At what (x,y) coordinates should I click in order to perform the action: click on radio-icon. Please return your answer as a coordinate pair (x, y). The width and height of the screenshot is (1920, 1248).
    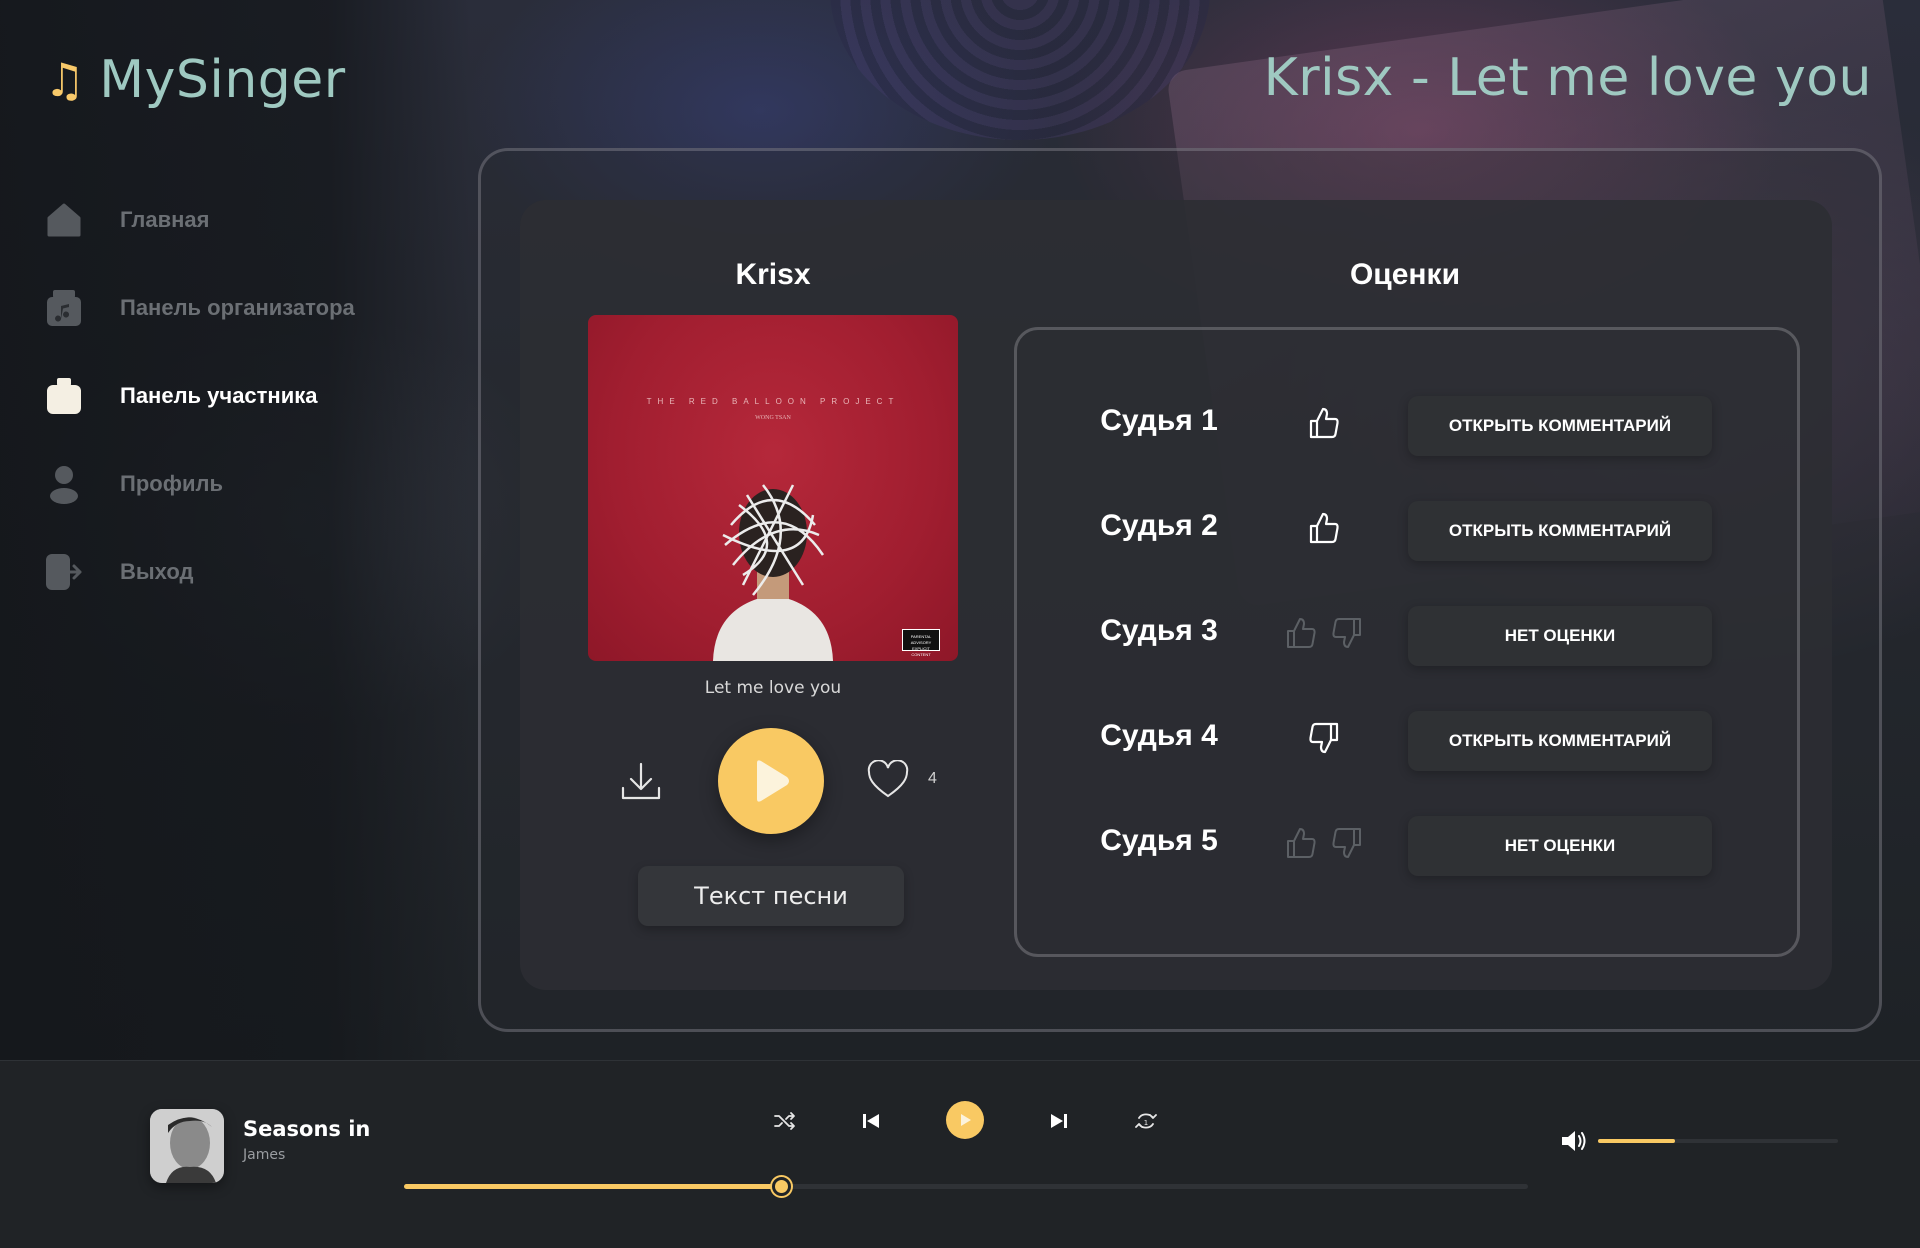
    Looking at the image, I should click on (64, 396).